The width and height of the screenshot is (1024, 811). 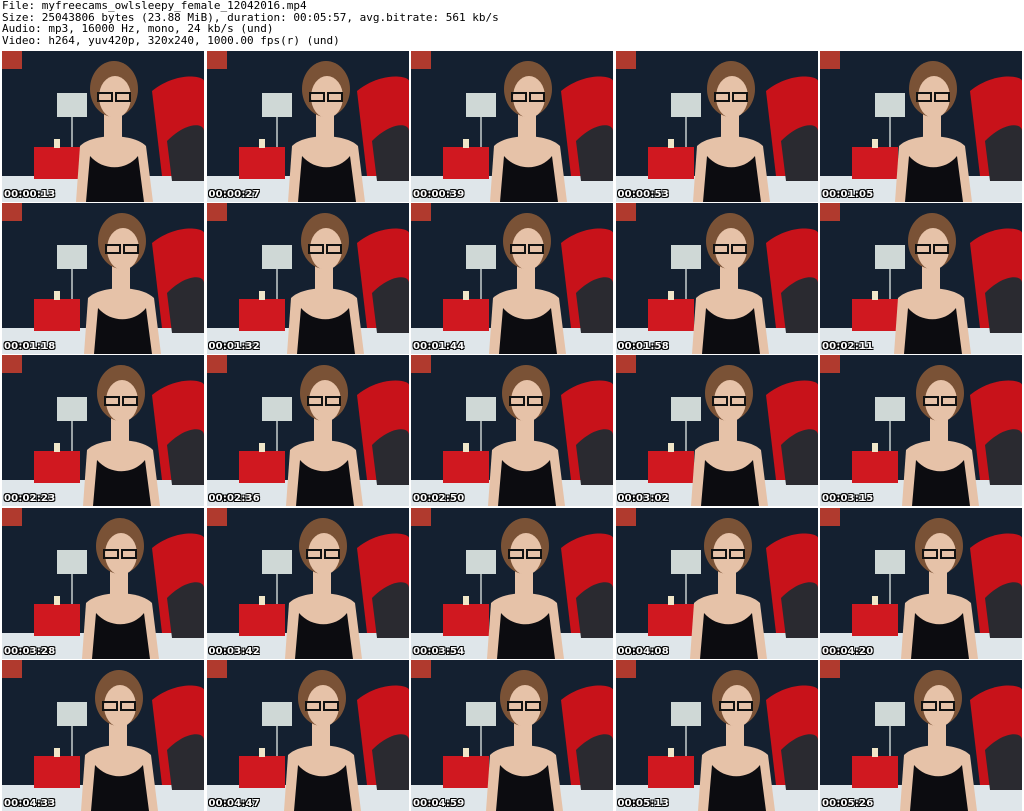 I want to click on frame-timestamp: 00:03:28, so click(x=30, y=651).